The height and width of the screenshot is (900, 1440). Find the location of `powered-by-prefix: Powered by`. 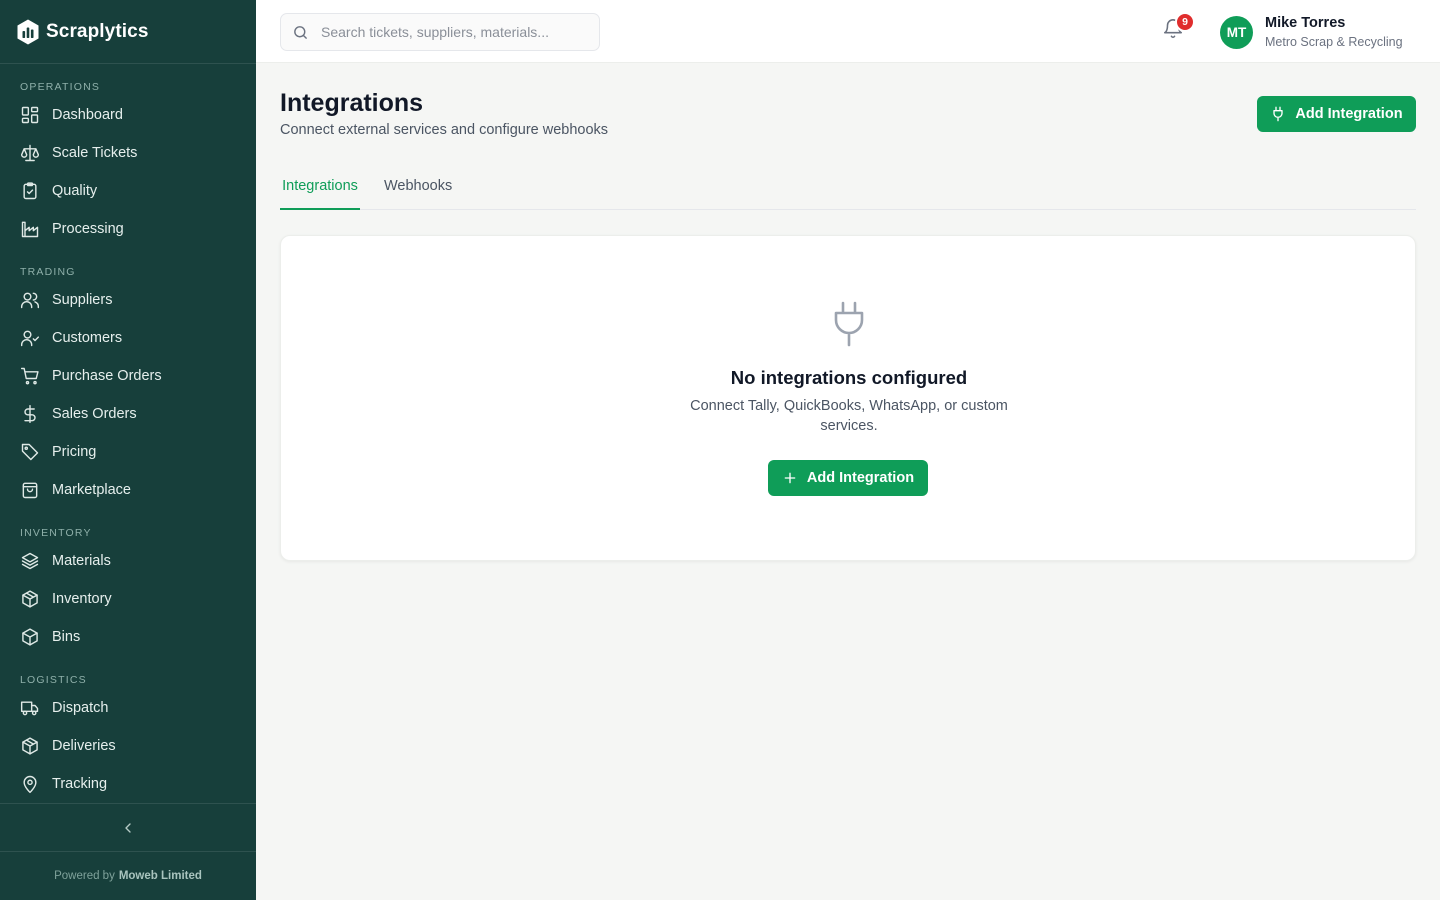

powered-by-prefix: Powered by is located at coordinates (84, 876).